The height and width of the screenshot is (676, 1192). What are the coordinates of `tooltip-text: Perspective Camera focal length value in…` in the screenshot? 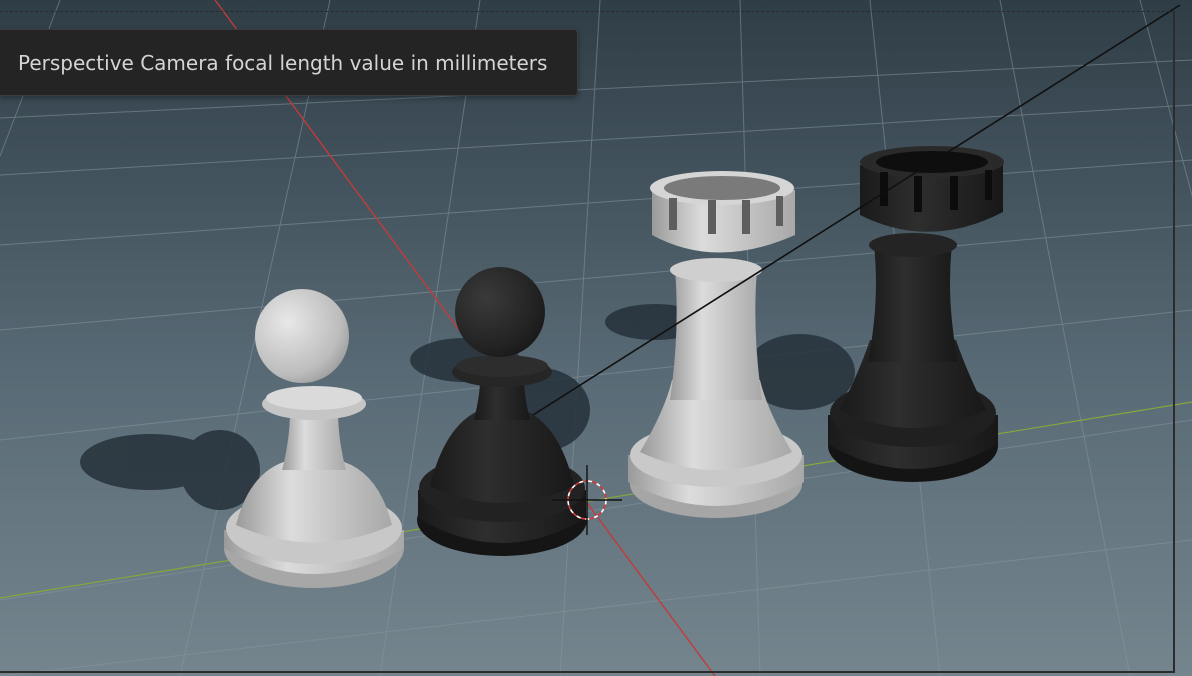 It's located at (283, 62).